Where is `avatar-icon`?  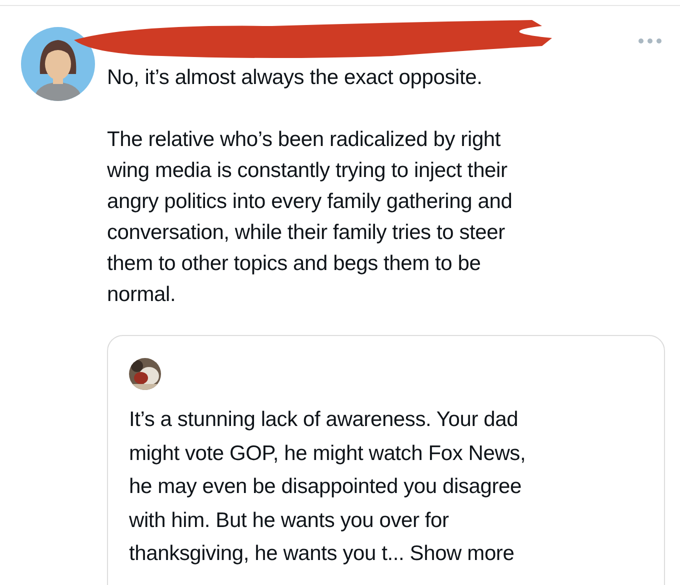
avatar-icon is located at coordinates (58, 64).